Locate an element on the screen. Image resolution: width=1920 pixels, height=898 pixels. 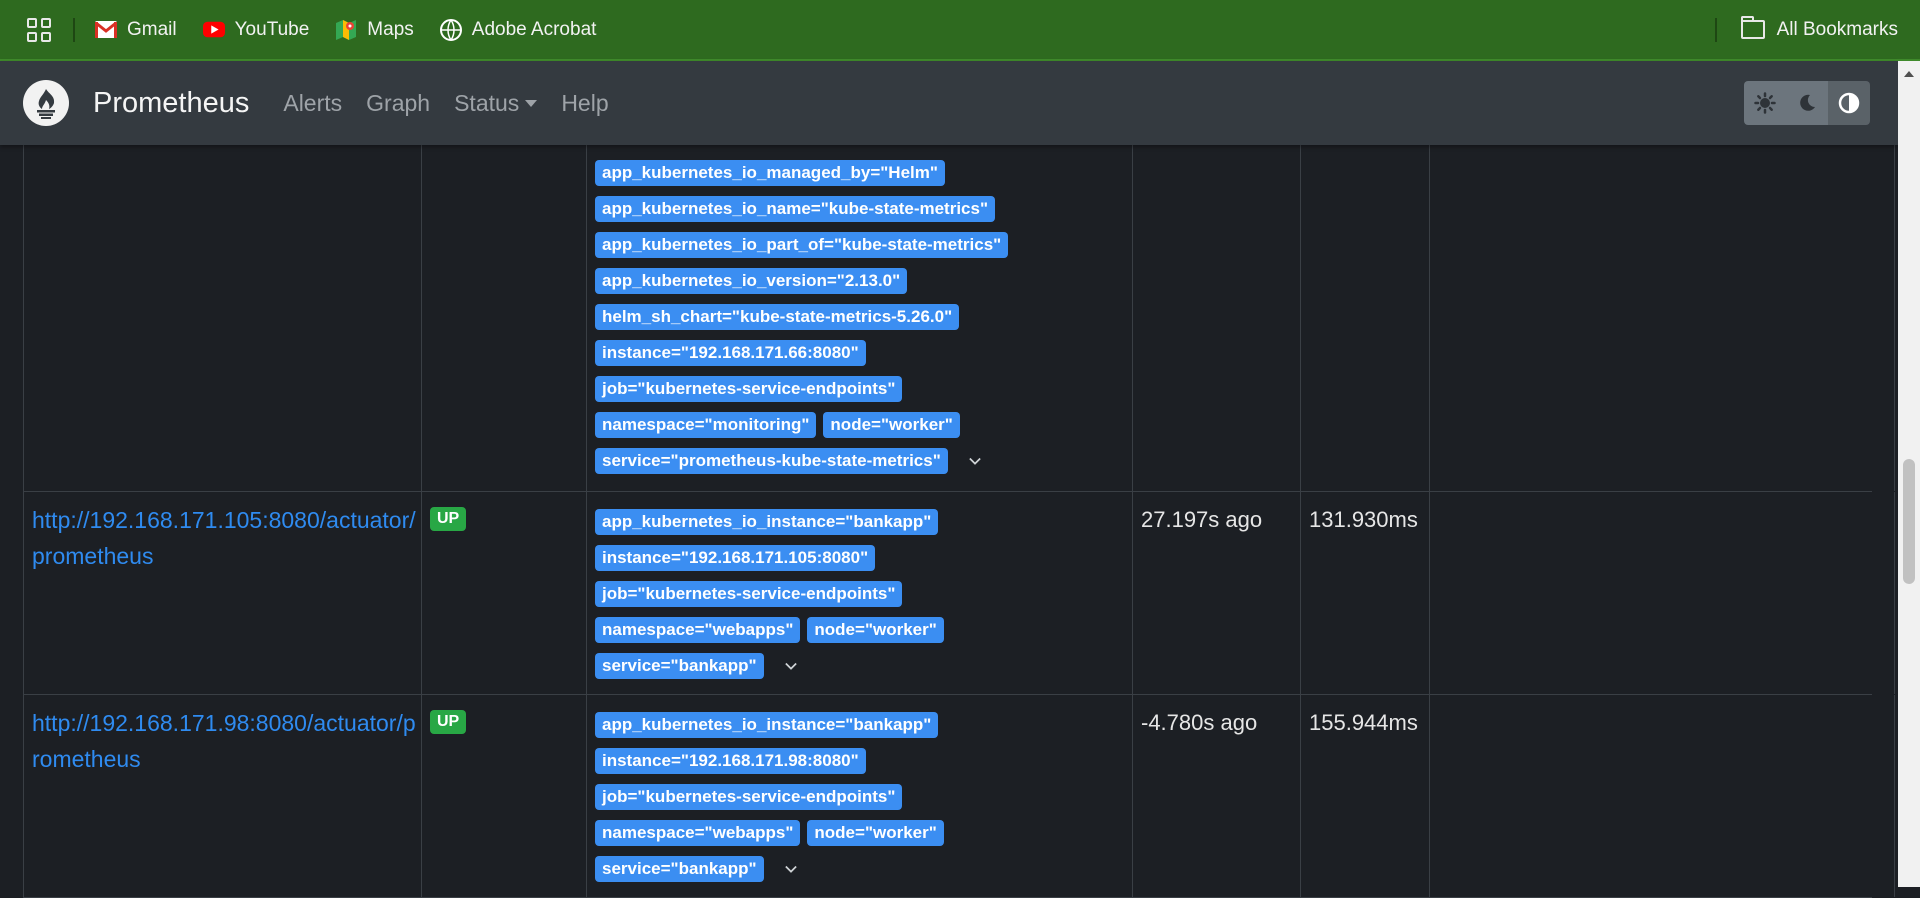
acrobat-icon is located at coordinates (450, 29).